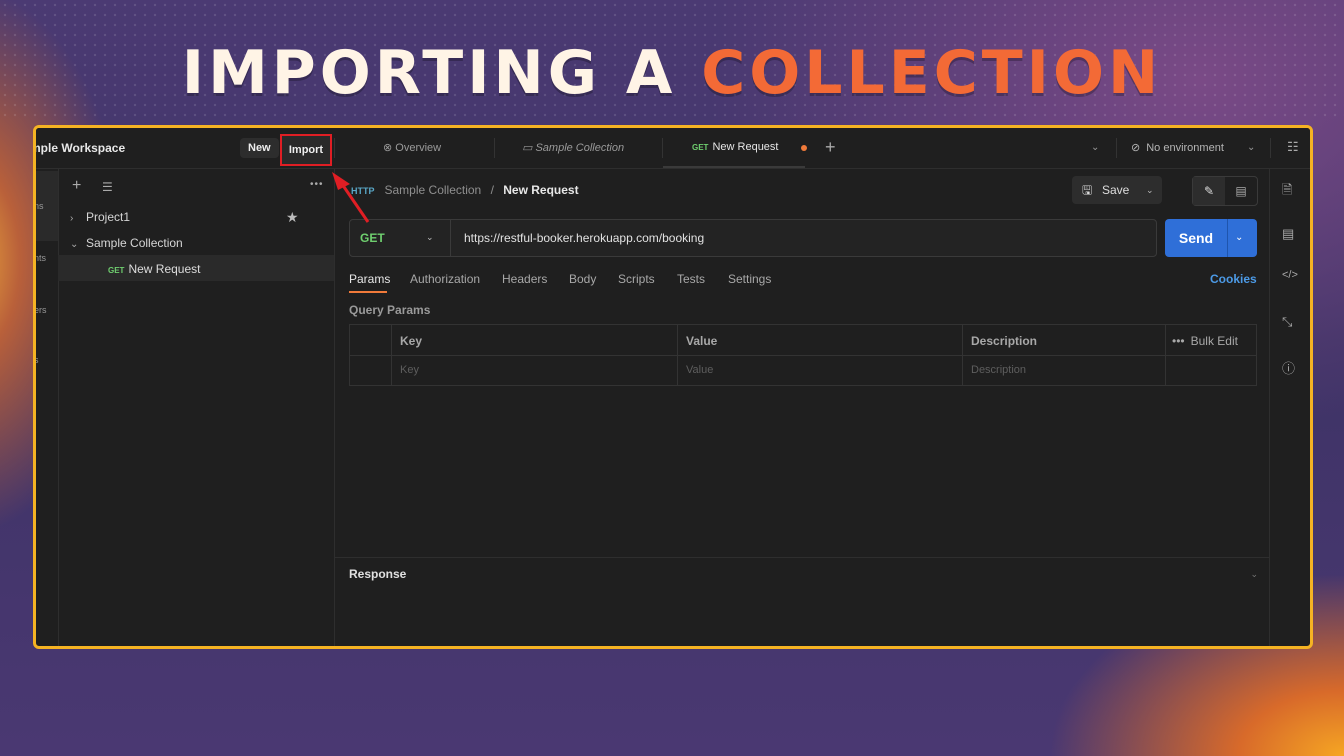  Describe the element at coordinates (1185, 148) in the screenshot. I see `environment-label: No environment` at that location.